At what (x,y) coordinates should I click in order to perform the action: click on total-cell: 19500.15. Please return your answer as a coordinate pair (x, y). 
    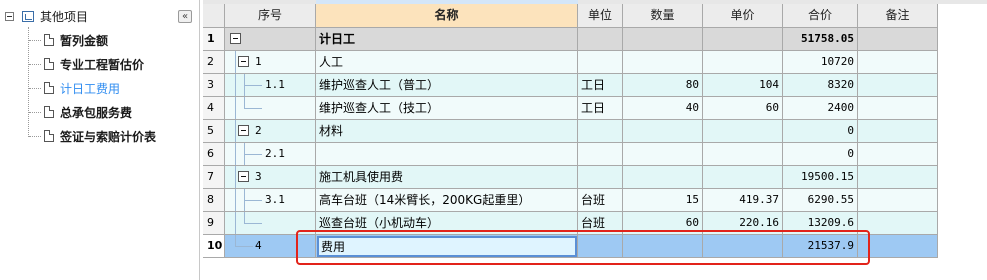
    Looking at the image, I should click on (820, 177).